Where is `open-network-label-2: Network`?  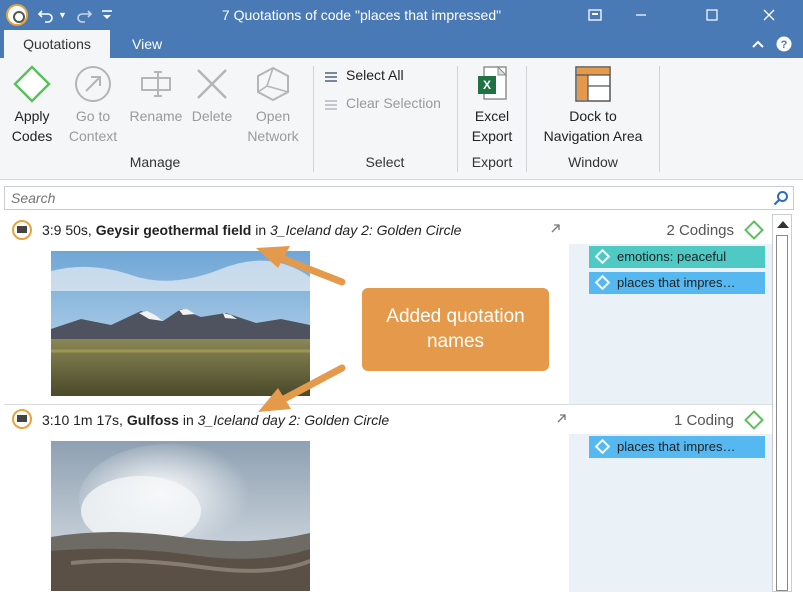
open-network-label-2: Network is located at coordinates (273, 136).